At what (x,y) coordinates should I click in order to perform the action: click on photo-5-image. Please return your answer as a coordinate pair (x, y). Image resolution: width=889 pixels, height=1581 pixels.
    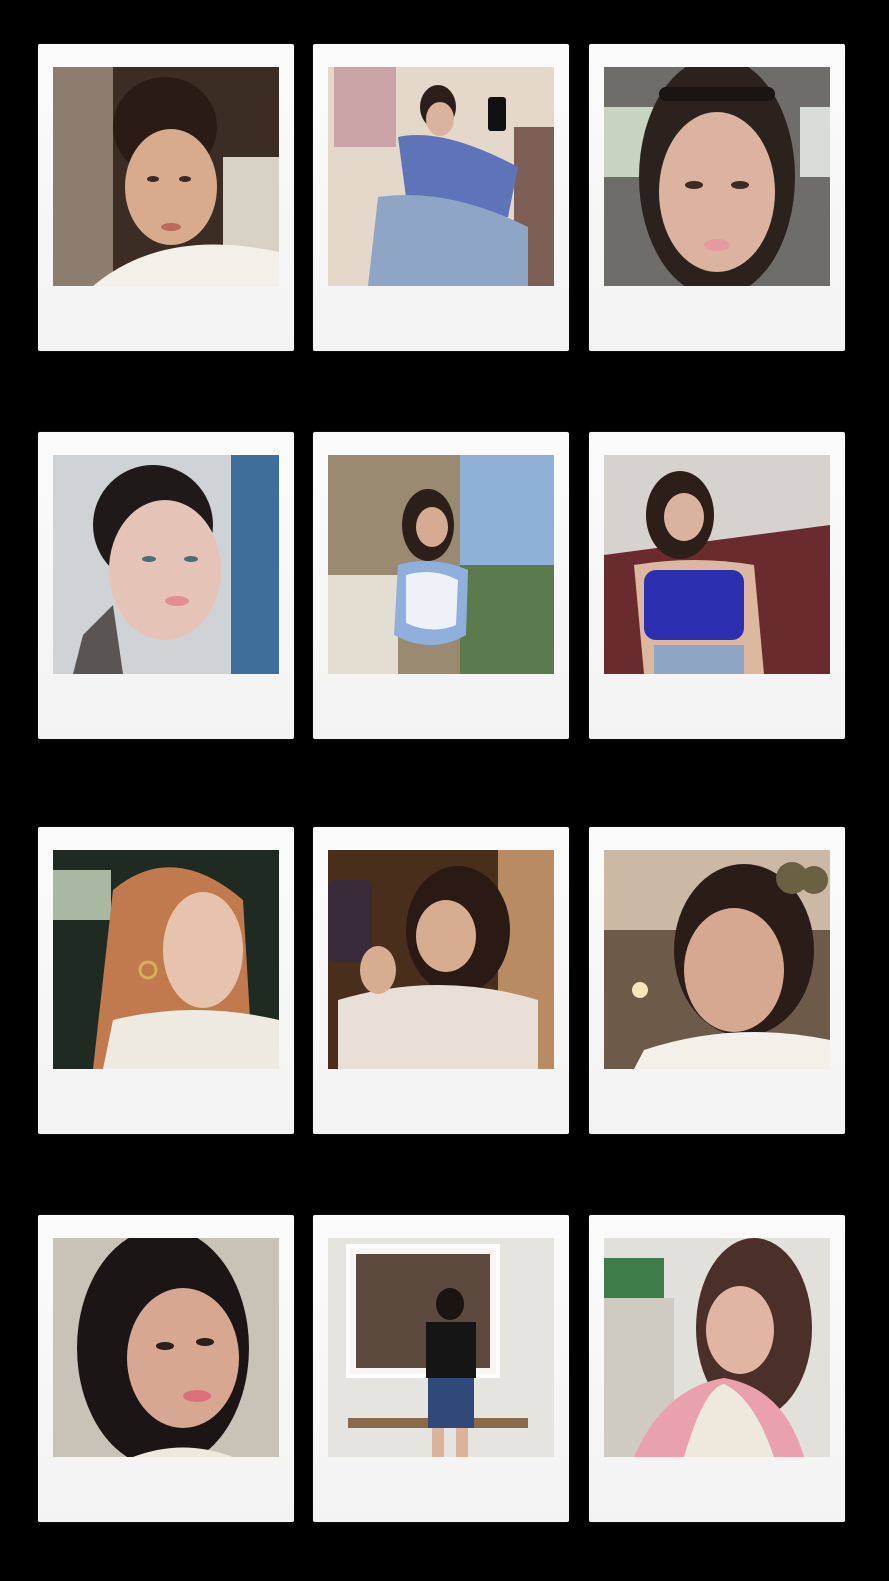
    Looking at the image, I should click on (441, 564).